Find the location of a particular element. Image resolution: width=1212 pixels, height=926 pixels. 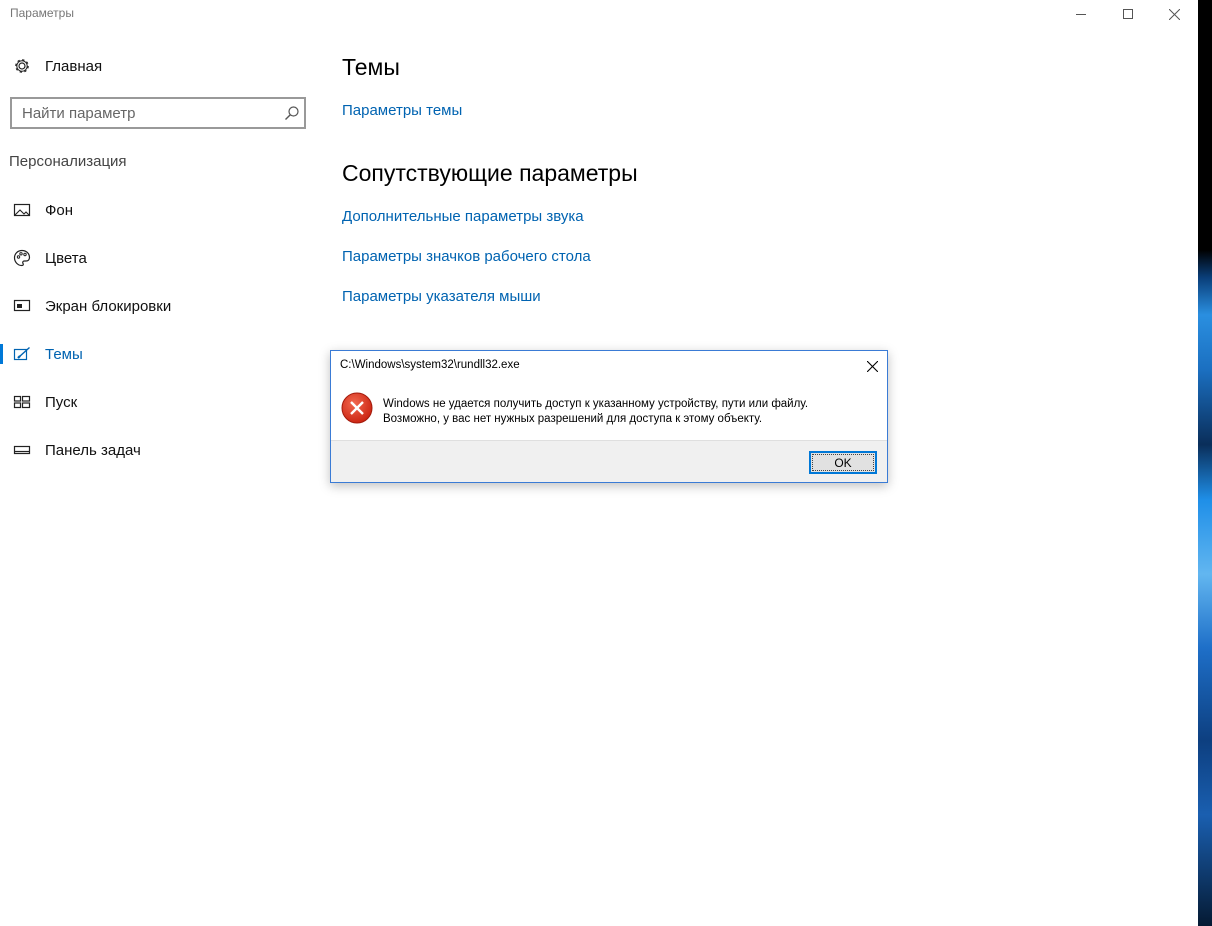

error-icon is located at coordinates (357, 408).